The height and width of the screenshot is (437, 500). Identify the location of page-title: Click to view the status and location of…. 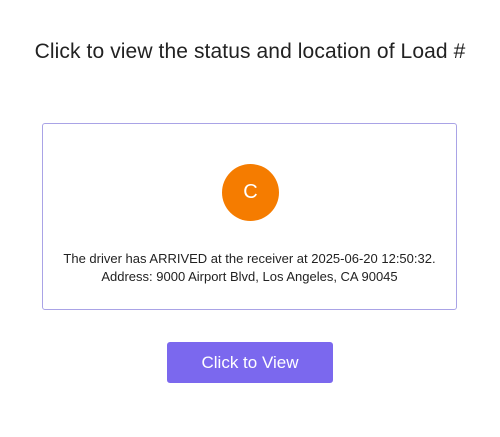
(250, 51).